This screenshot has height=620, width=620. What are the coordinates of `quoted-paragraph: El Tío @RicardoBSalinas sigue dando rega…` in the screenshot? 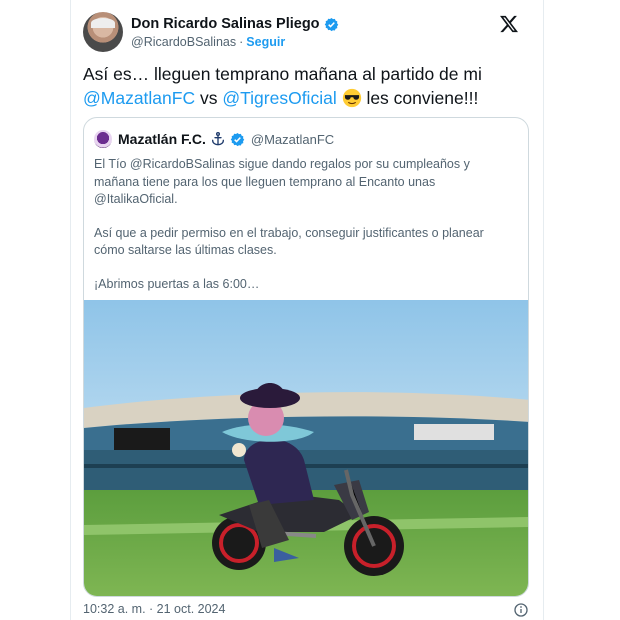 It's located at (282, 181).